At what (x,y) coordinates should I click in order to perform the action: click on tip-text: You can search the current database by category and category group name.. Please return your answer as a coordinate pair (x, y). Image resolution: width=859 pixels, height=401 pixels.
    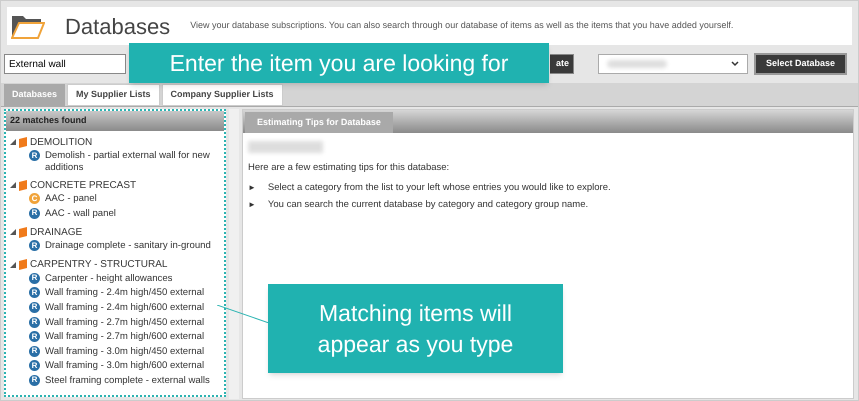
    Looking at the image, I should click on (428, 205).